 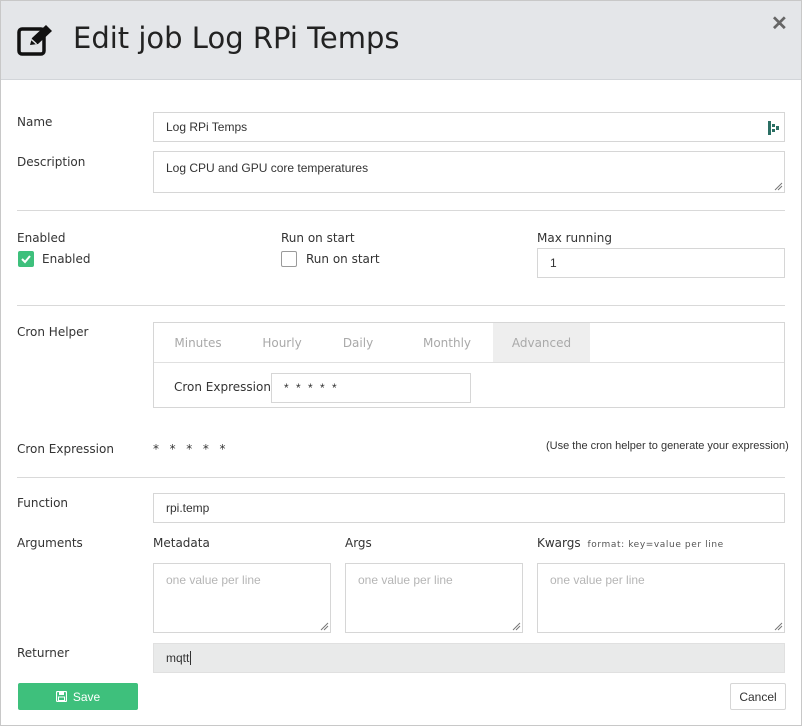 What do you see at coordinates (86, 696) in the screenshot?
I see `save-label: Save` at bounding box center [86, 696].